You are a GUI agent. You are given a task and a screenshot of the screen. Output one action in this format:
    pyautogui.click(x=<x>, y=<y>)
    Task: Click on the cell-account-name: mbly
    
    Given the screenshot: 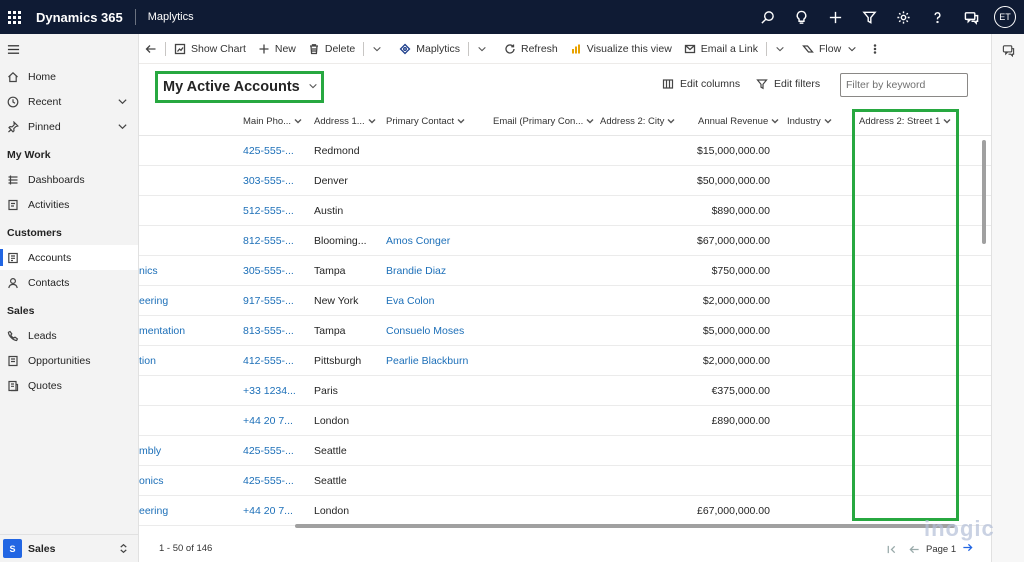 What is the action you would take?
    pyautogui.click(x=150, y=451)
    